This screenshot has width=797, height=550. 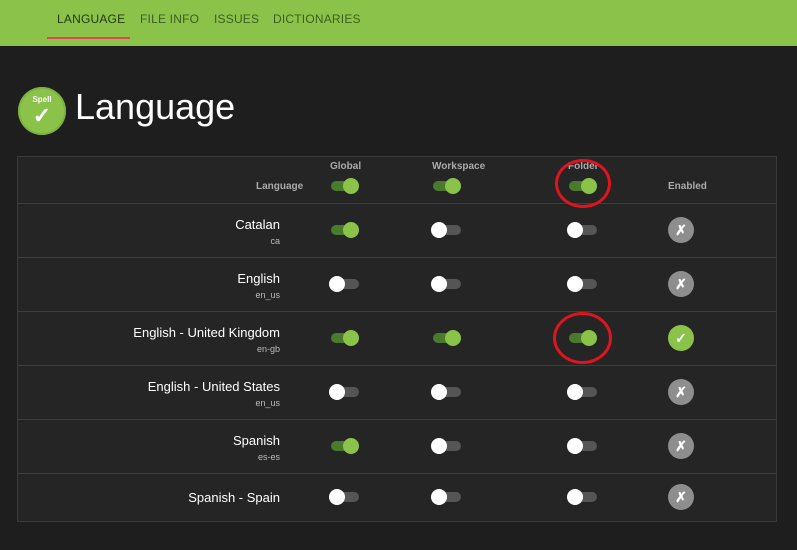 I want to click on column-header-enabled: Enabled, so click(x=687, y=186).